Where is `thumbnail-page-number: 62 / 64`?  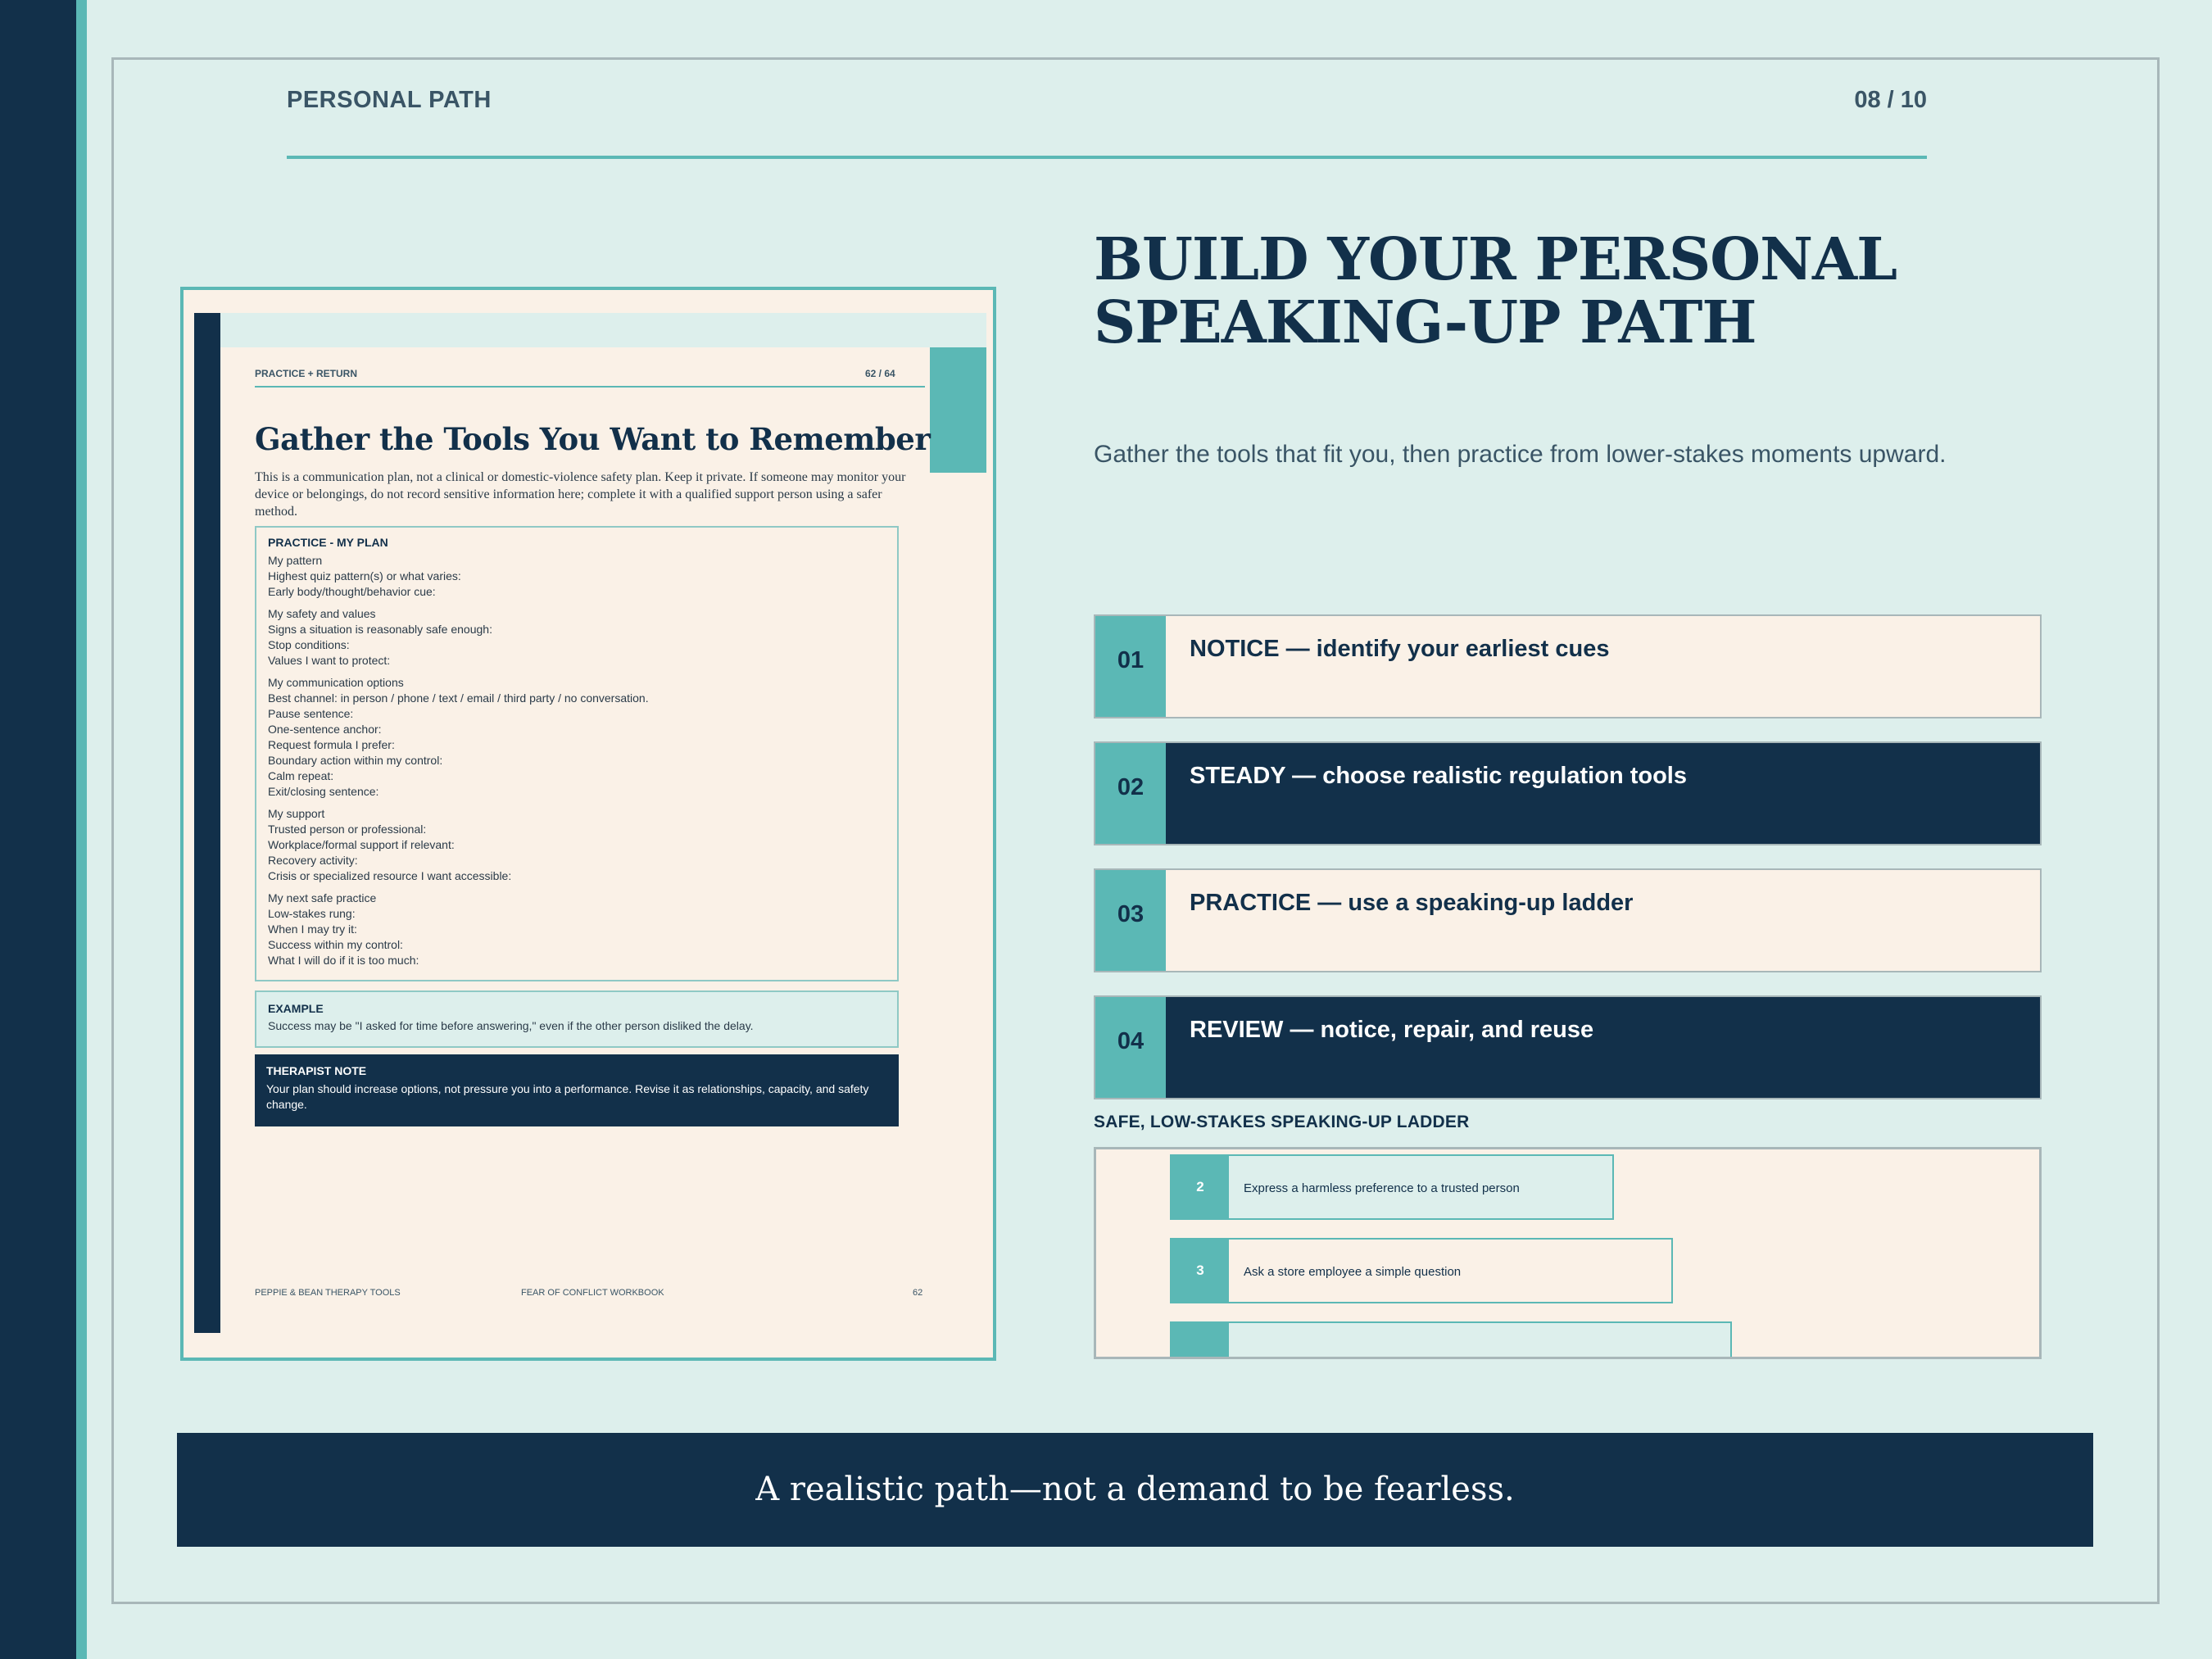
thumbnail-page-number: 62 / 64 is located at coordinates (880, 373).